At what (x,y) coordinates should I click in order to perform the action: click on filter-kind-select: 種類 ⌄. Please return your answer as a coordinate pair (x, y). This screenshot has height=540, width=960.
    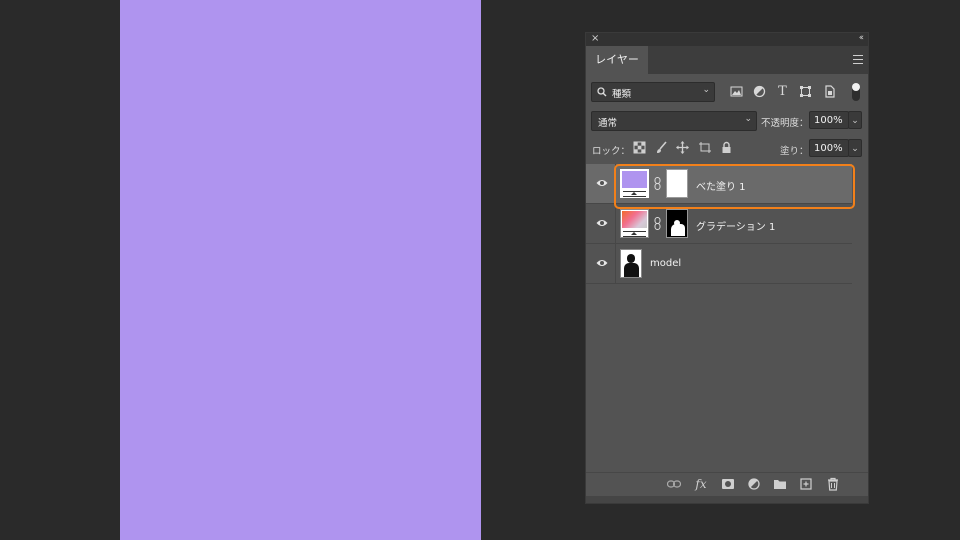
    Looking at the image, I should click on (653, 92).